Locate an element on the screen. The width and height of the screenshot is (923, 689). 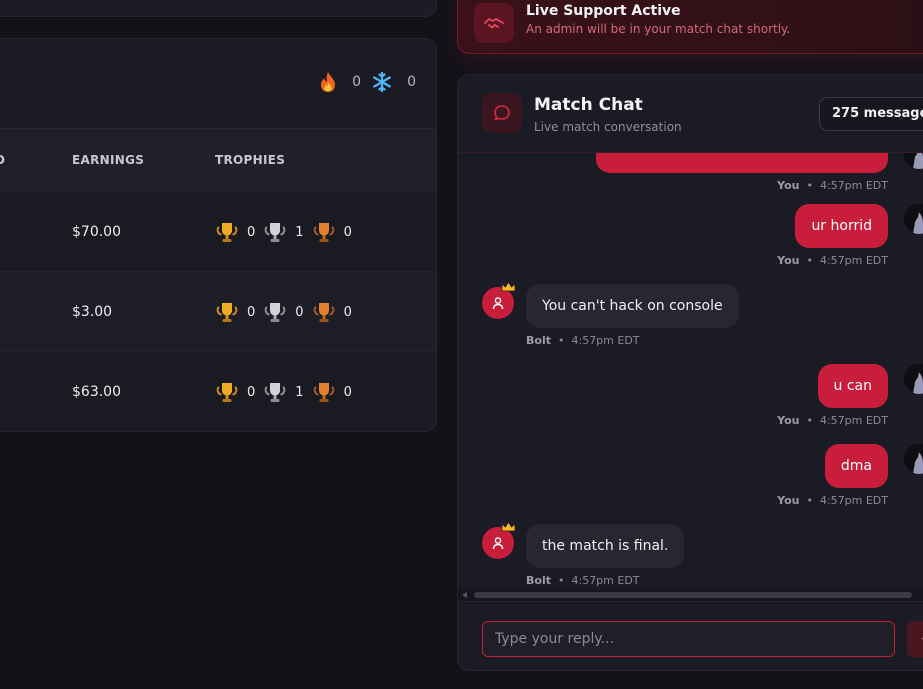
column-header-cut: D is located at coordinates (2, 160).